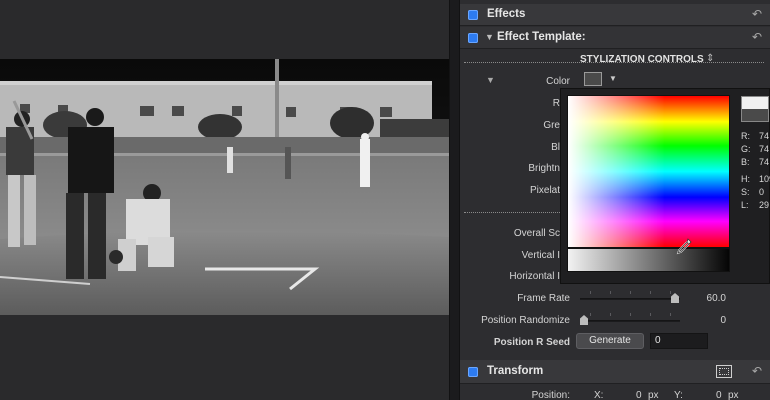 Image resolution: width=770 pixels, height=400 pixels. Describe the element at coordinates (724, 371) in the screenshot. I see `transform-onscreen-icon` at that location.